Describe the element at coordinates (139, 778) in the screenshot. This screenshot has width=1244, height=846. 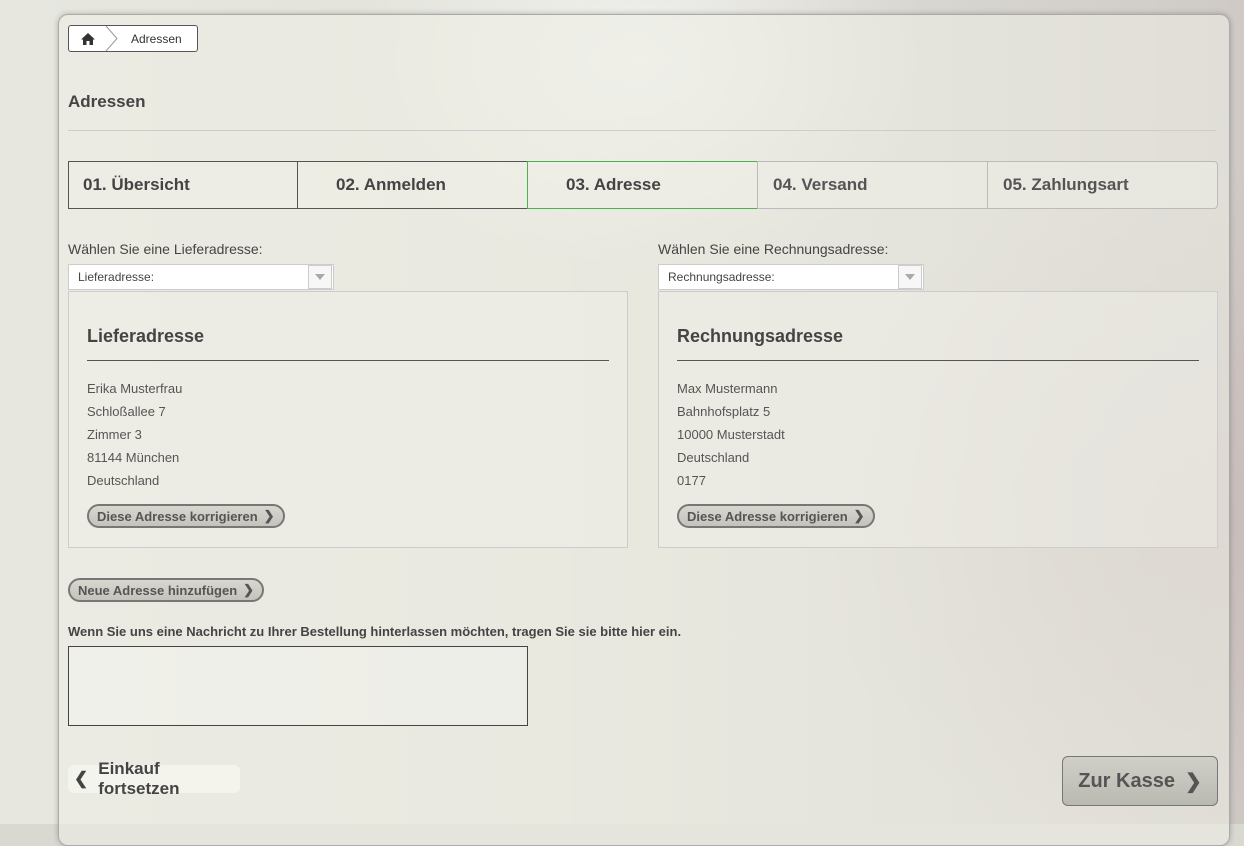
I see `button-label: Einkauf fortsetzen` at that location.